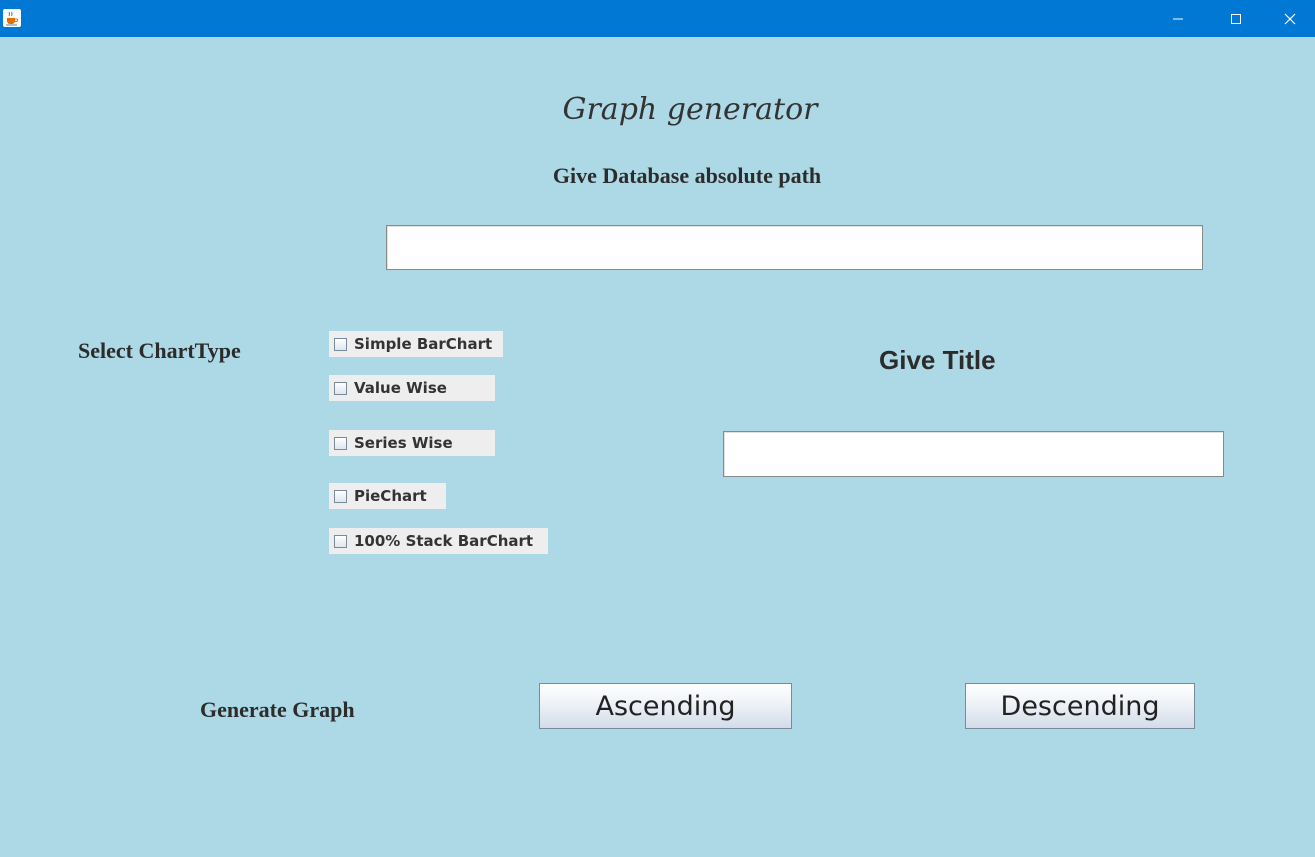 This screenshot has width=1315, height=857. I want to click on generate-graph-label: Generate Graph, so click(277, 709).